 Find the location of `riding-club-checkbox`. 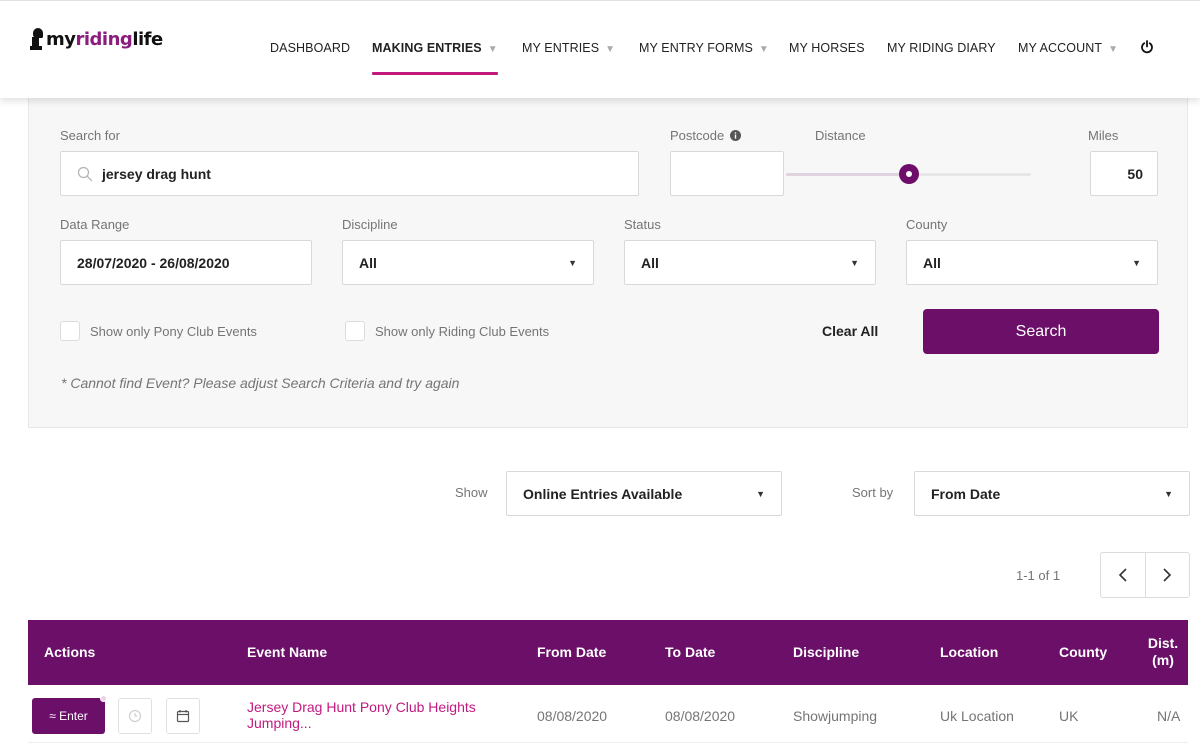

riding-club-checkbox is located at coordinates (355, 331).